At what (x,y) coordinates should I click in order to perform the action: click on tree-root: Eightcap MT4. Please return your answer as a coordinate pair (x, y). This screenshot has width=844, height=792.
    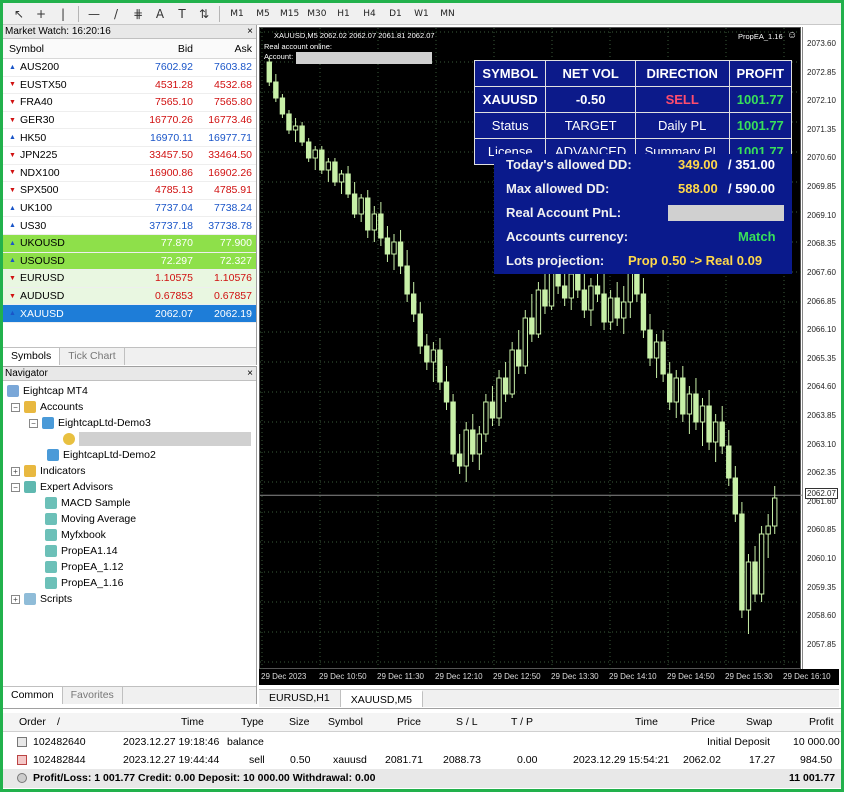
    Looking at the image, I should click on (47, 391).